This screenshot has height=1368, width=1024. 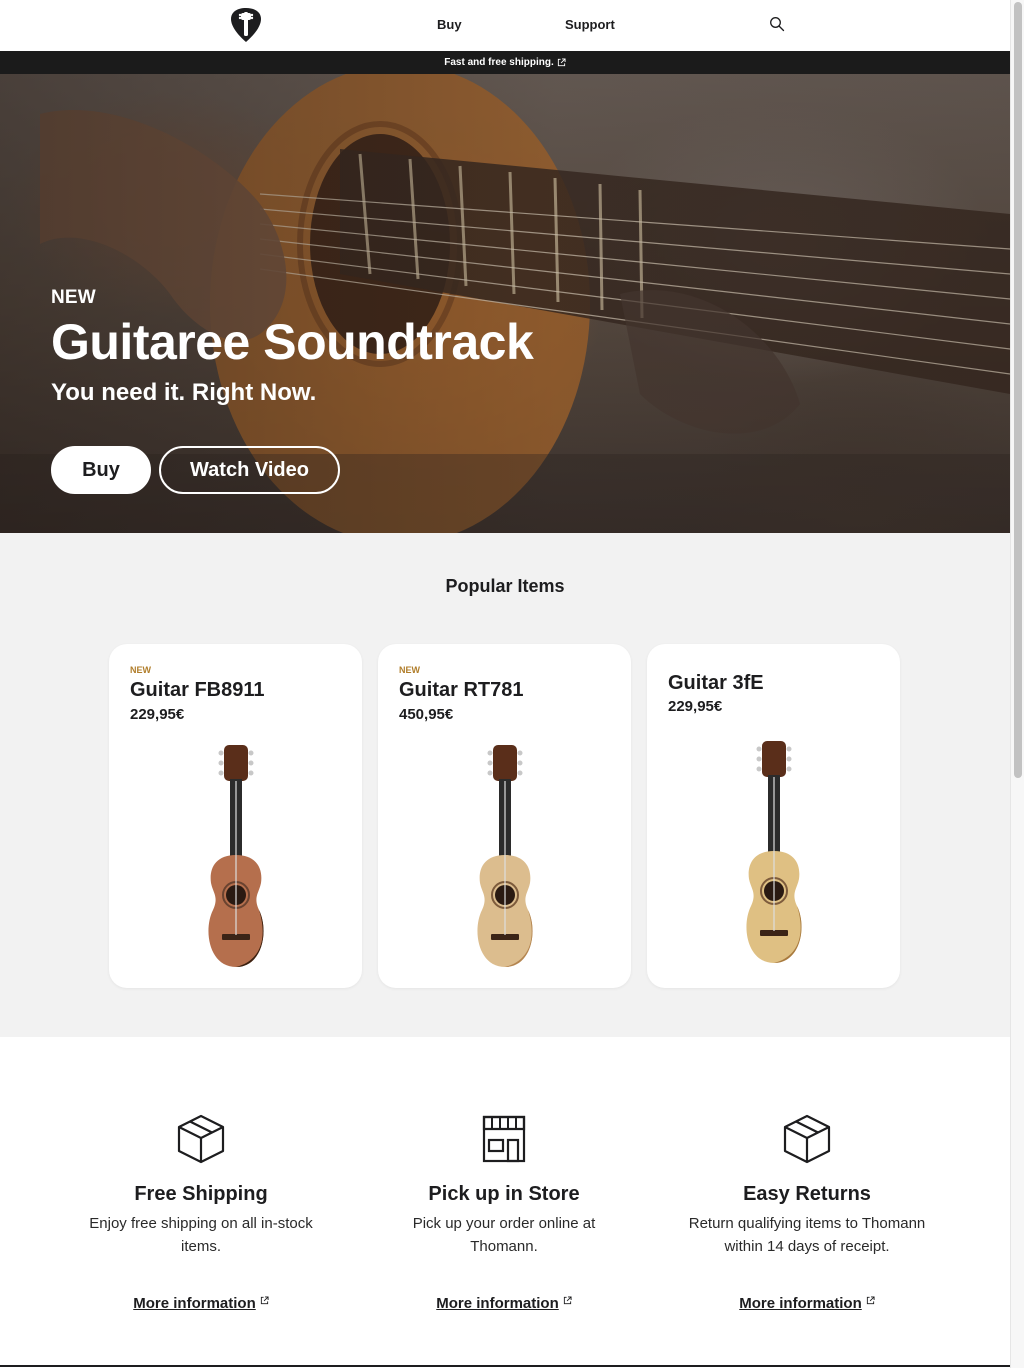 I want to click on product-card: Guitar 3fE 229,95€, so click(x=773, y=816).